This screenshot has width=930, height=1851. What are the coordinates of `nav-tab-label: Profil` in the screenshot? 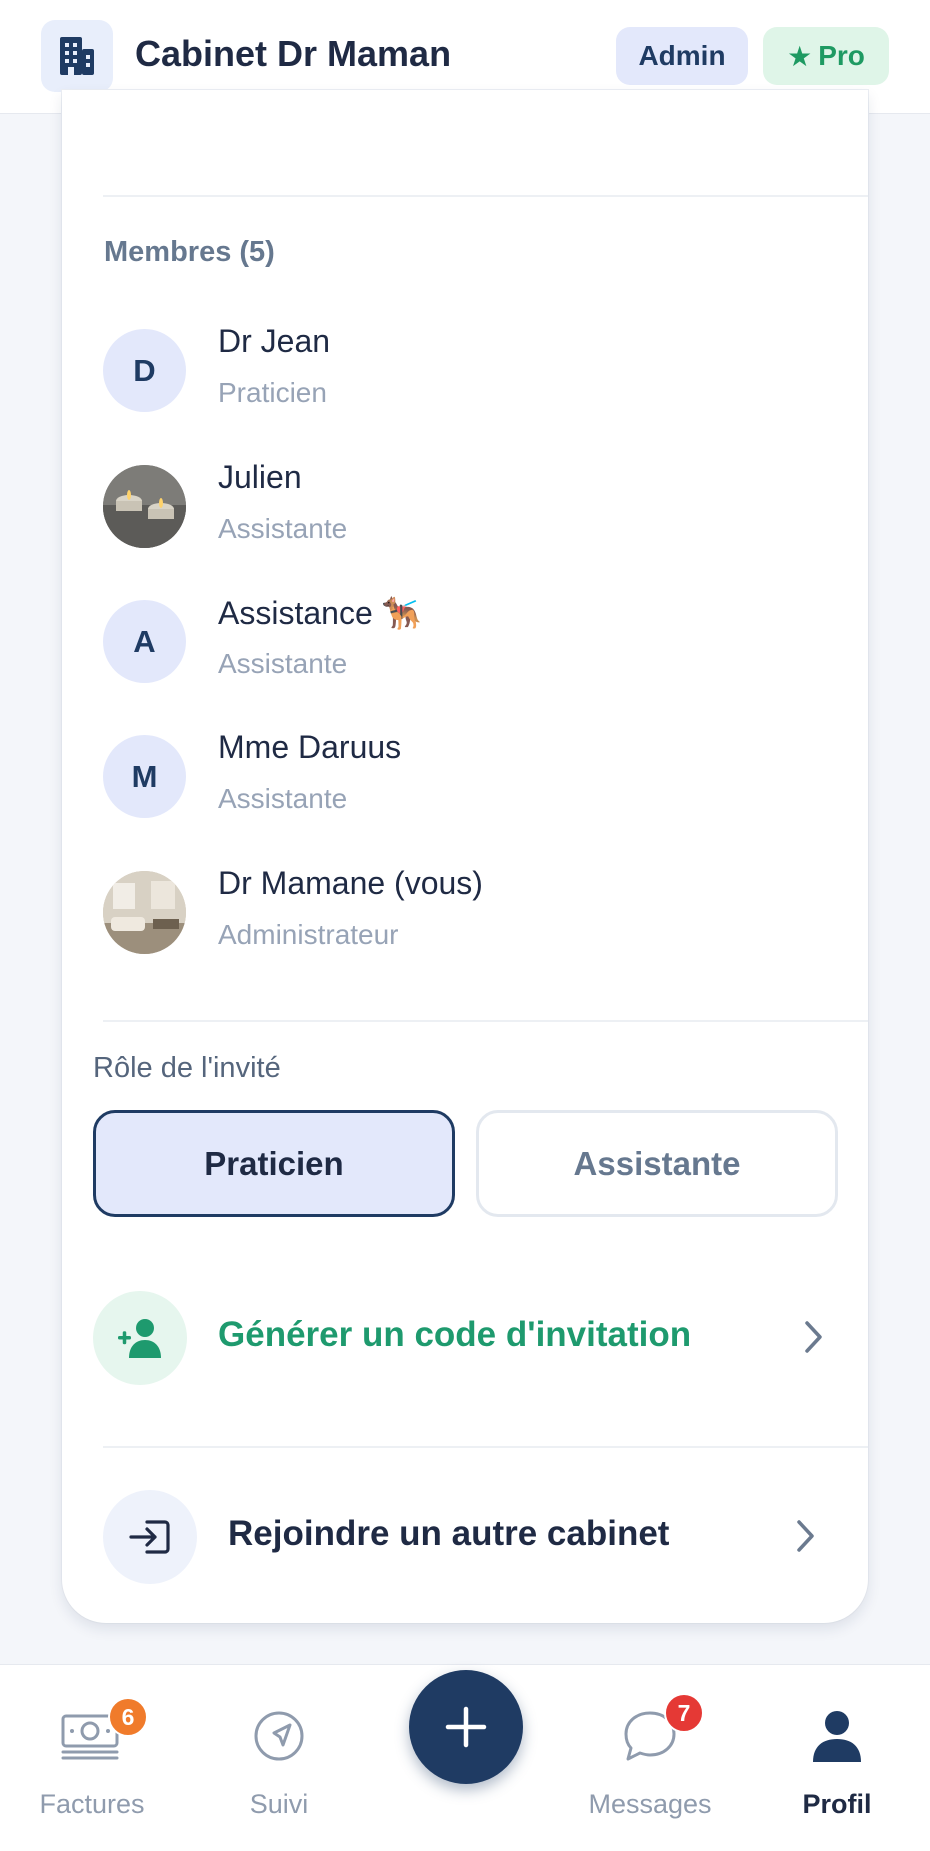 It's located at (837, 1804).